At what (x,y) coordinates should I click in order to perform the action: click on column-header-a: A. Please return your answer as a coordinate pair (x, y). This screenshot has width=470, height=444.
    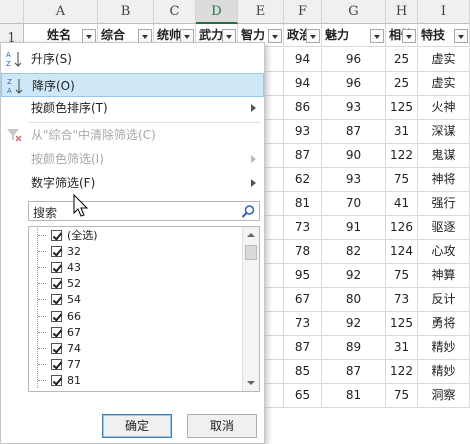
    Looking at the image, I should click on (61, 12).